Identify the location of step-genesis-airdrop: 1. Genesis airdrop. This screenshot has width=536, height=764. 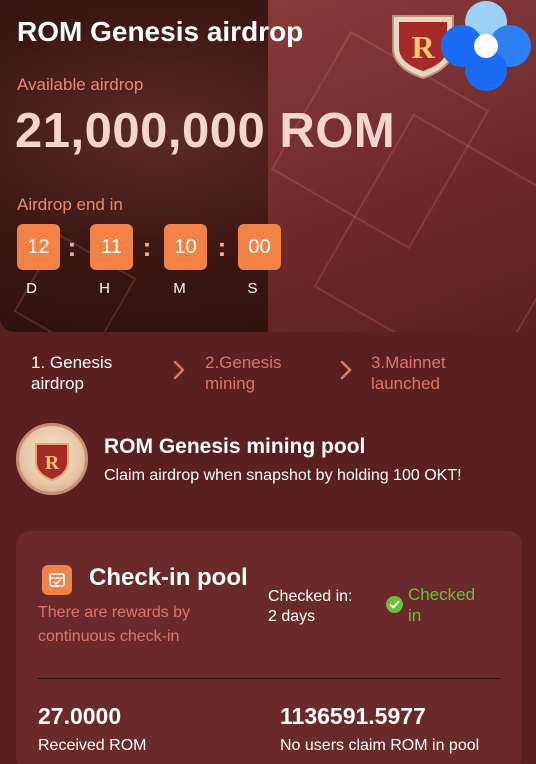
(86, 373).